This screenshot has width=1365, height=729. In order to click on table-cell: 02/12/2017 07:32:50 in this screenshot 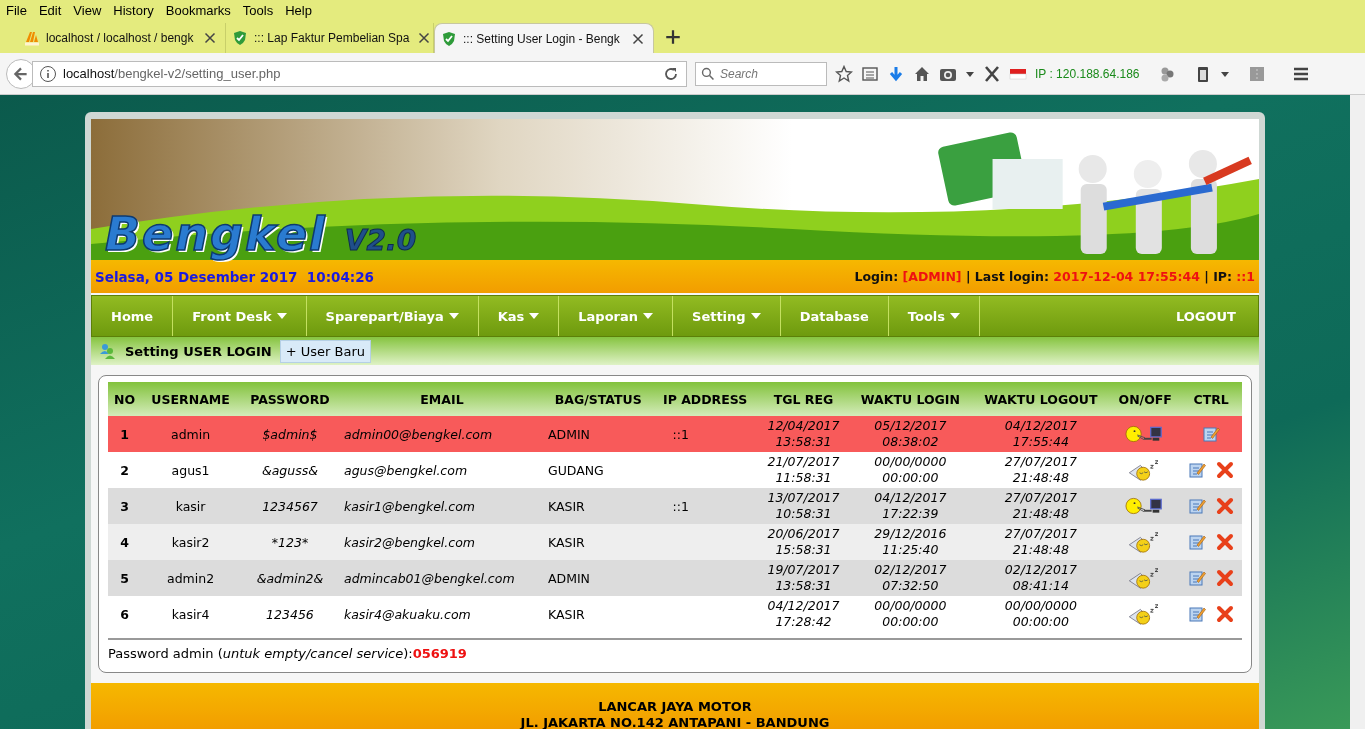, I will do `click(910, 578)`.